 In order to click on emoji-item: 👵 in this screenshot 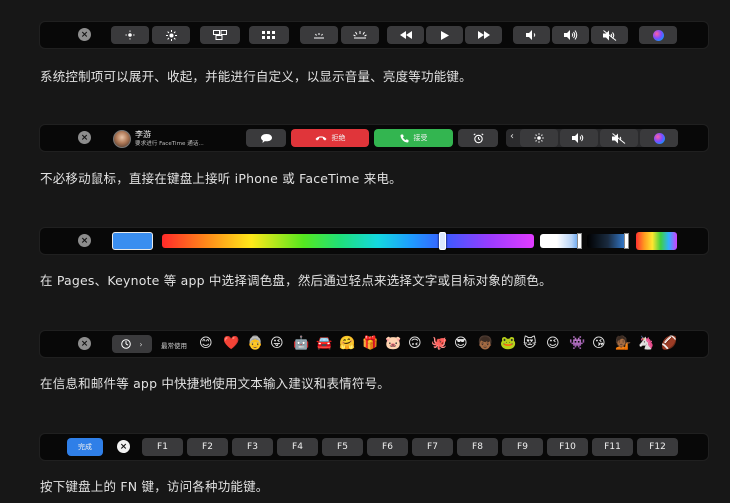, I will do `click(255, 344)`.